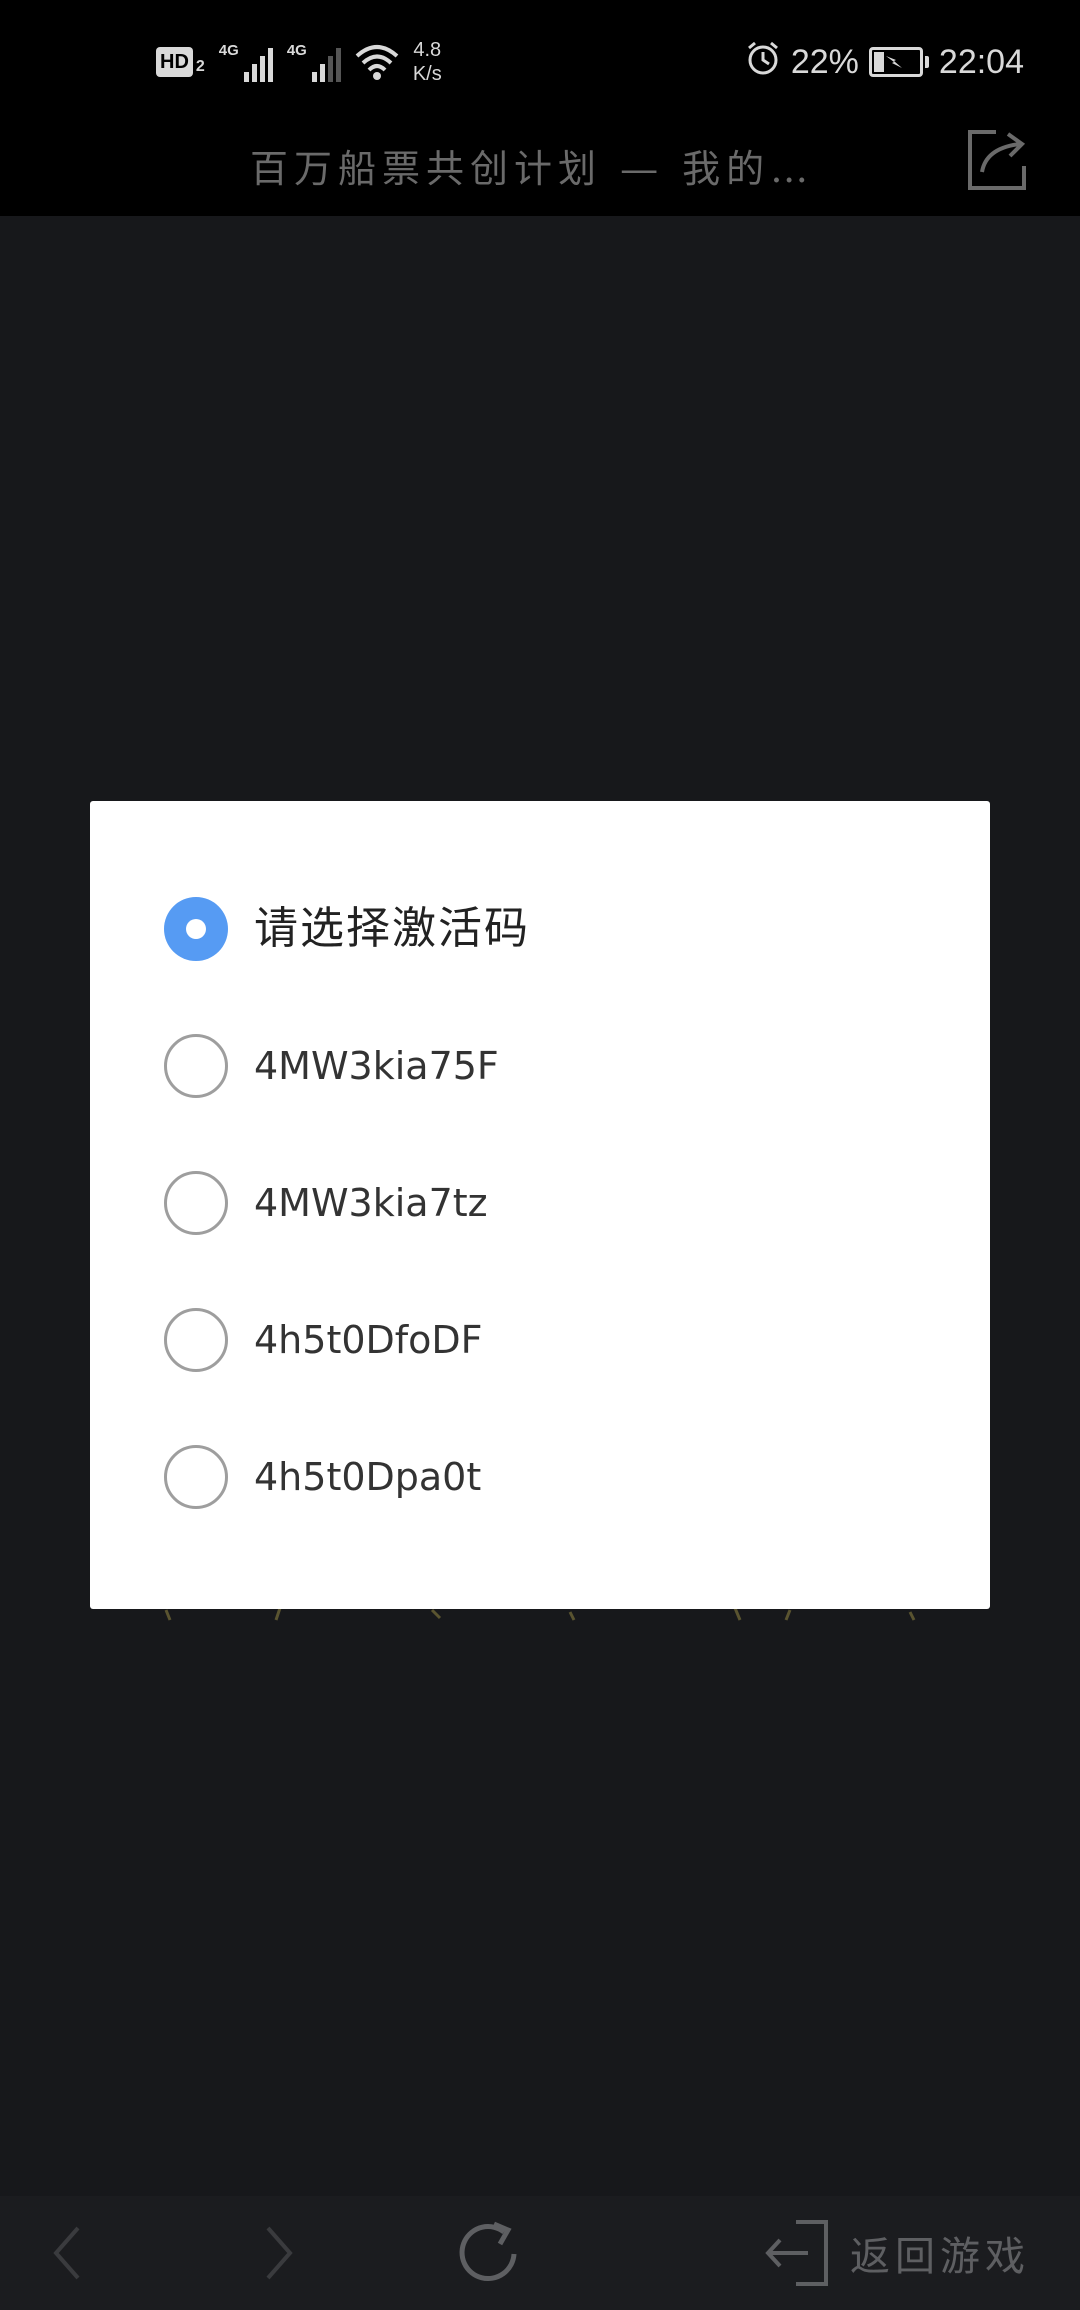  I want to click on option-code-1: 4MW3kia75F, so click(540, 1102).